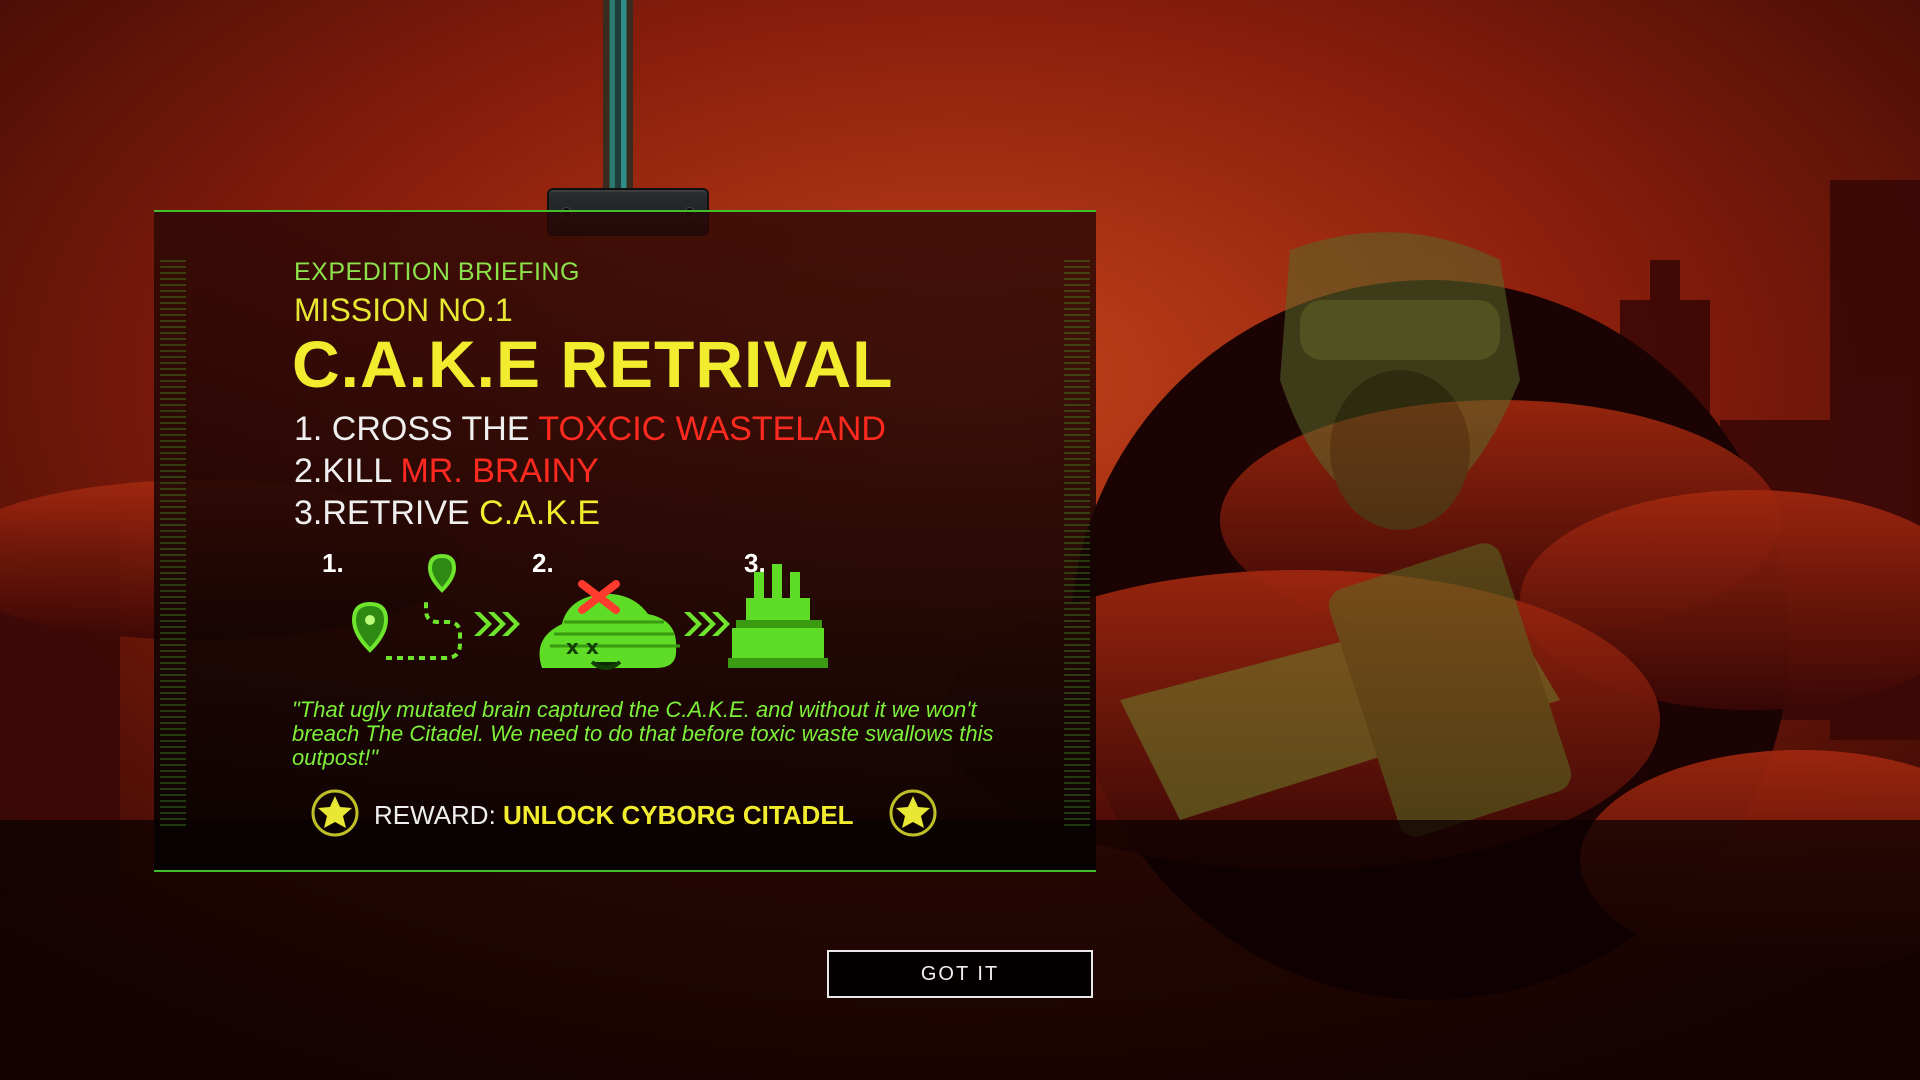 The height and width of the screenshot is (1080, 1920). I want to click on mission-diagram: x x, so click(589, 611).